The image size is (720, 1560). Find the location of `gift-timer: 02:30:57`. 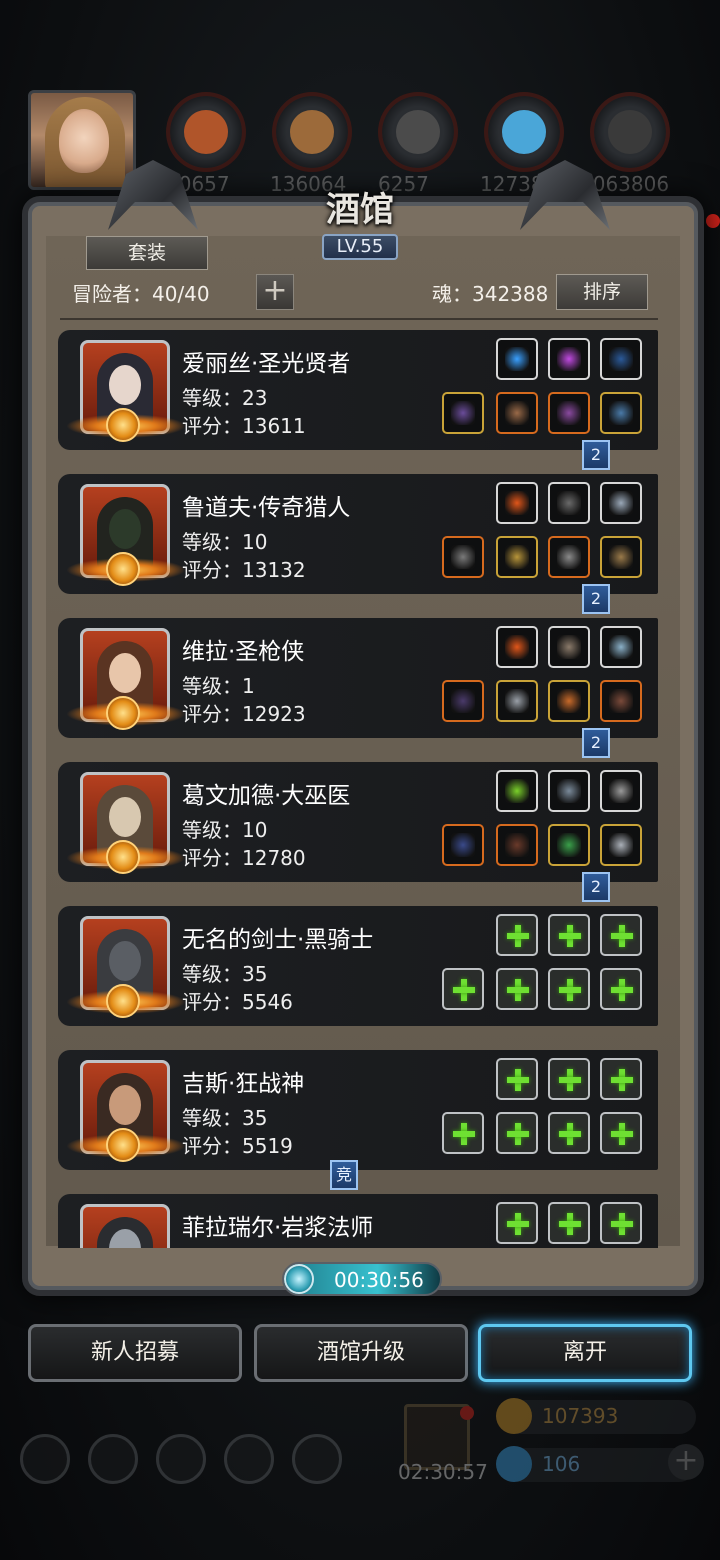

gift-timer: 02:30:57 is located at coordinates (443, 1472).